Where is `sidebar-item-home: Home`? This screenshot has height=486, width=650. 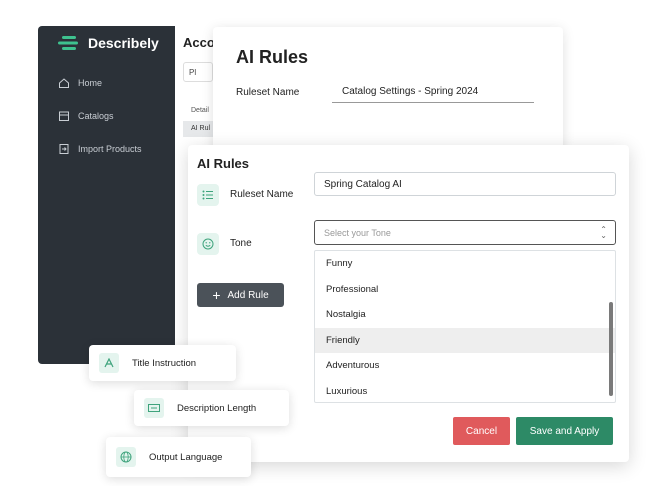 sidebar-item-home: Home is located at coordinates (100, 82).